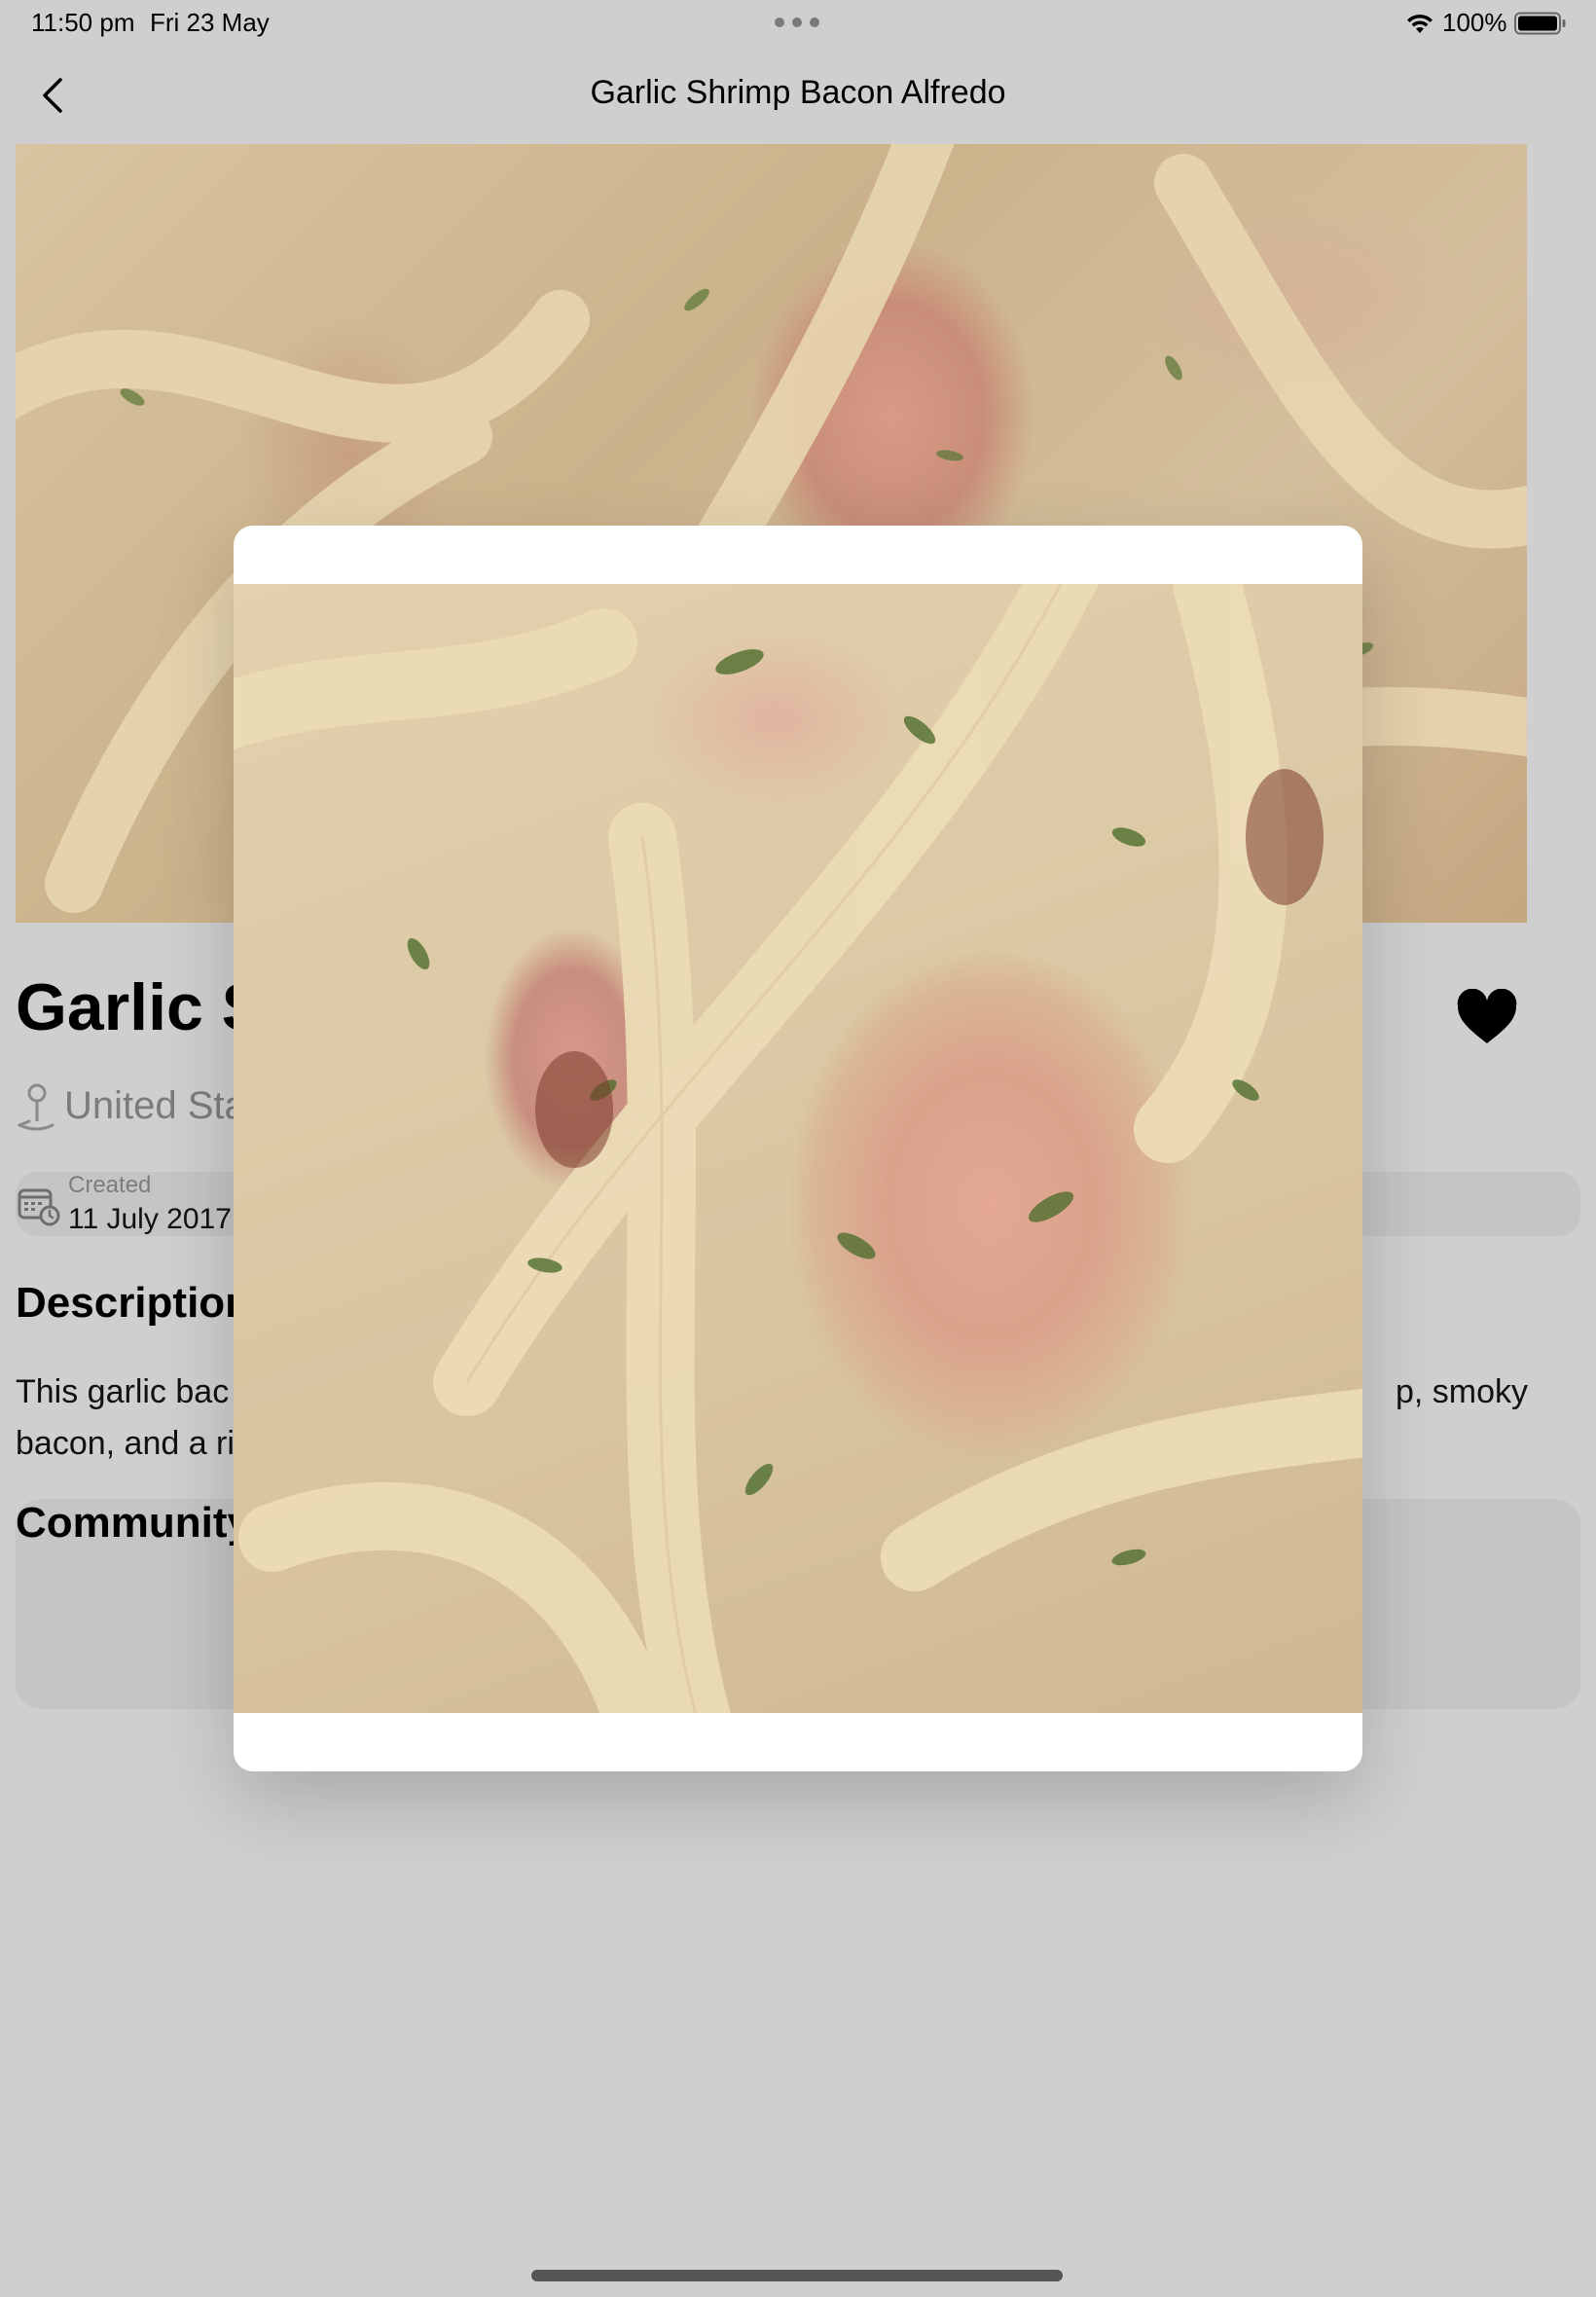 Image resolution: width=1596 pixels, height=2297 pixels. What do you see at coordinates (798, 92) in the screenshot?
I see `nav-title: Garlic Shrimp Bacon Alfredo` at bounding box center [798, 92].